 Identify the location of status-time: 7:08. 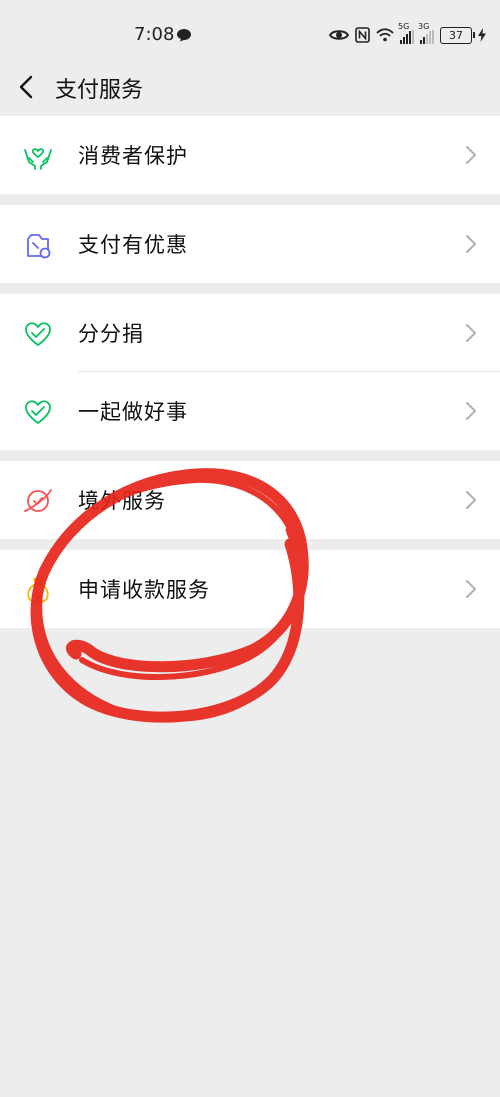
(154, 34).